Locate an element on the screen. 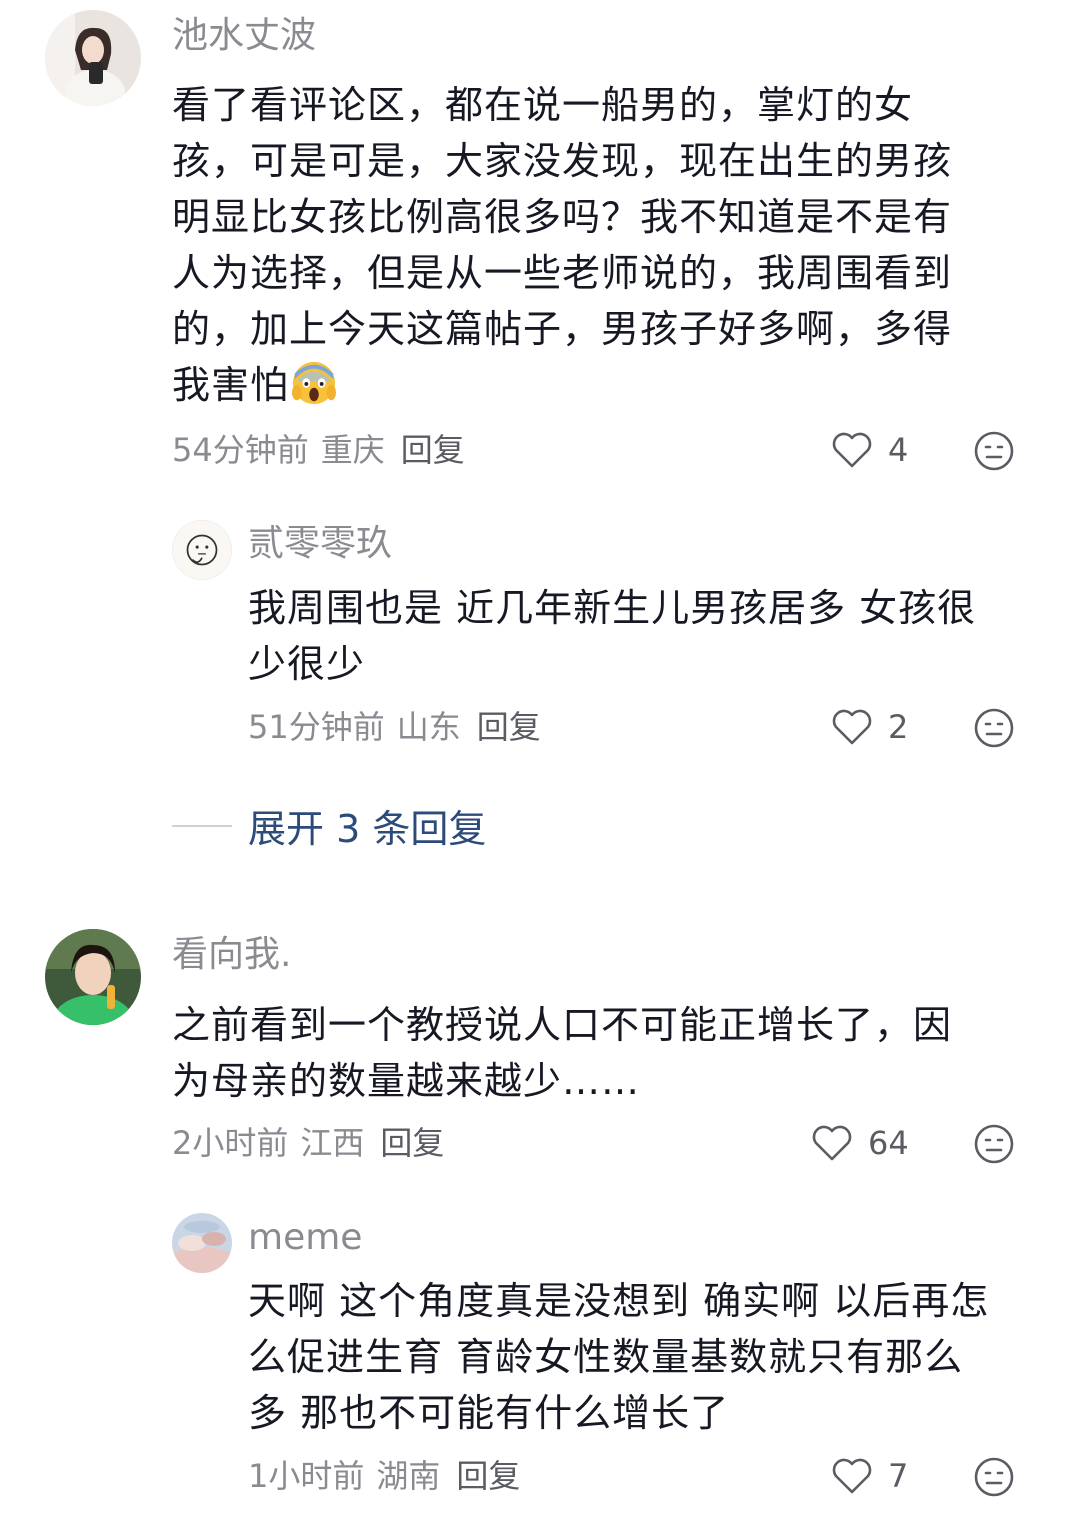 The height and width of the screenshot is (1526, 1079). reply-meta: 51分钟前 山东 回复 is located at coordinates (400, 727).